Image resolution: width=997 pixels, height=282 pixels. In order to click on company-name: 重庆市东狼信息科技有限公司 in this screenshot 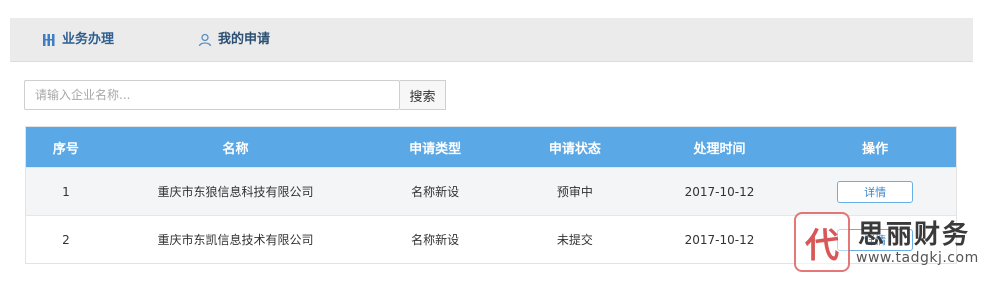, I will do `click(235, 192)`.